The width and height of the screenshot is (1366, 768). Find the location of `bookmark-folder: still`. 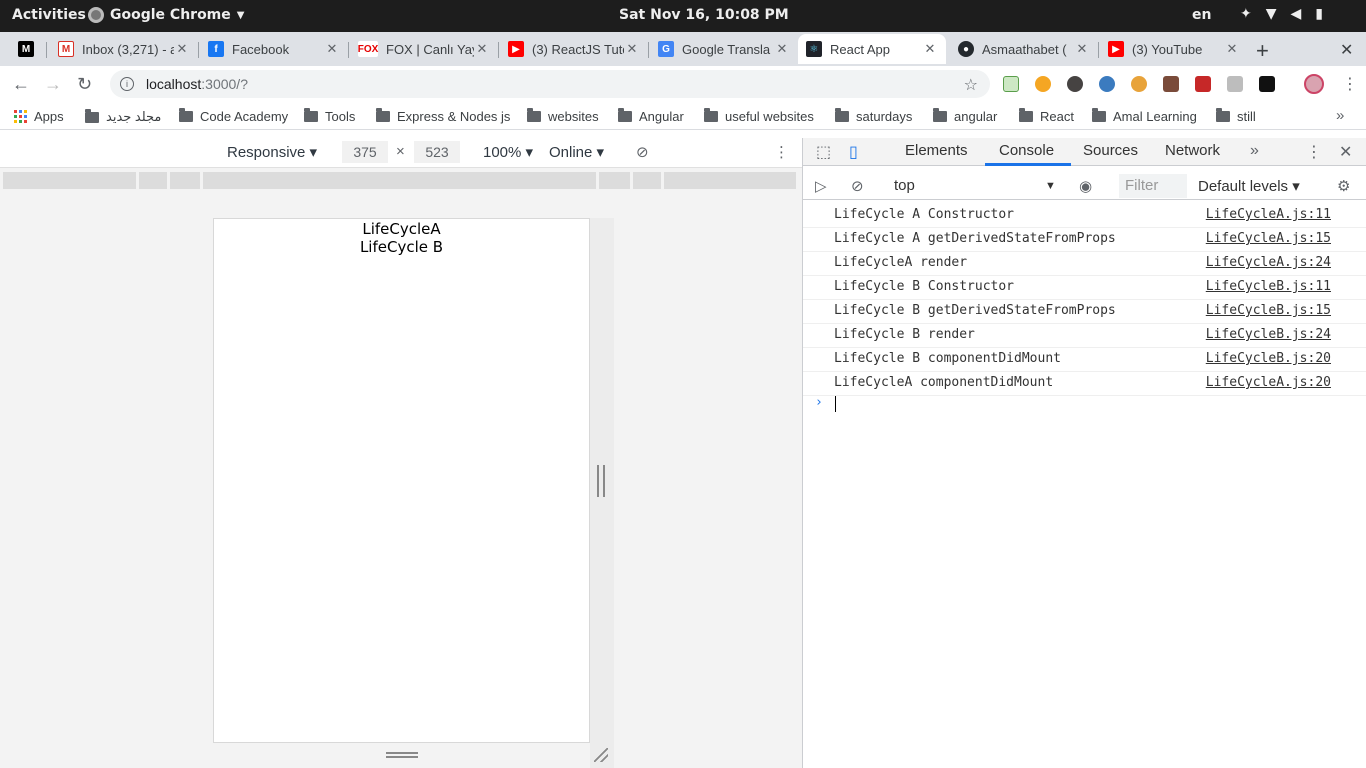

bookmark-folder: still is located at coordinates (1236, 116).